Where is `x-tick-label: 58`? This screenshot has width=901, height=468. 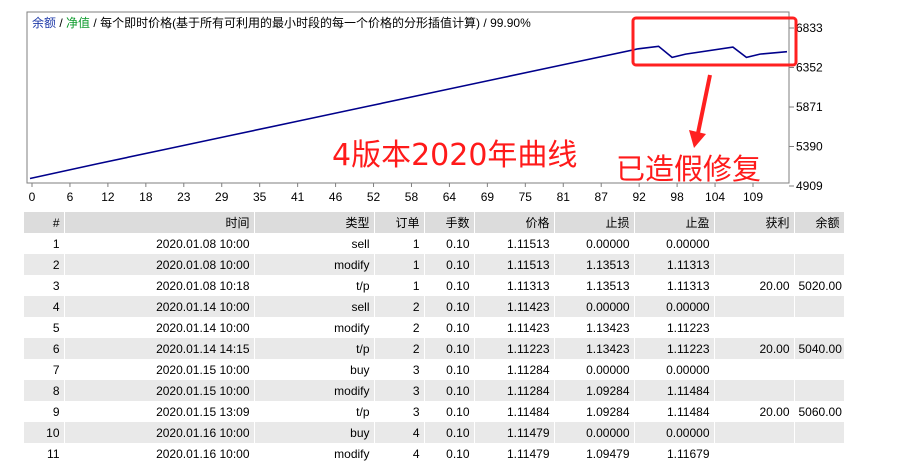
x-tick-label: 58 is located at coordinates (412, 197).